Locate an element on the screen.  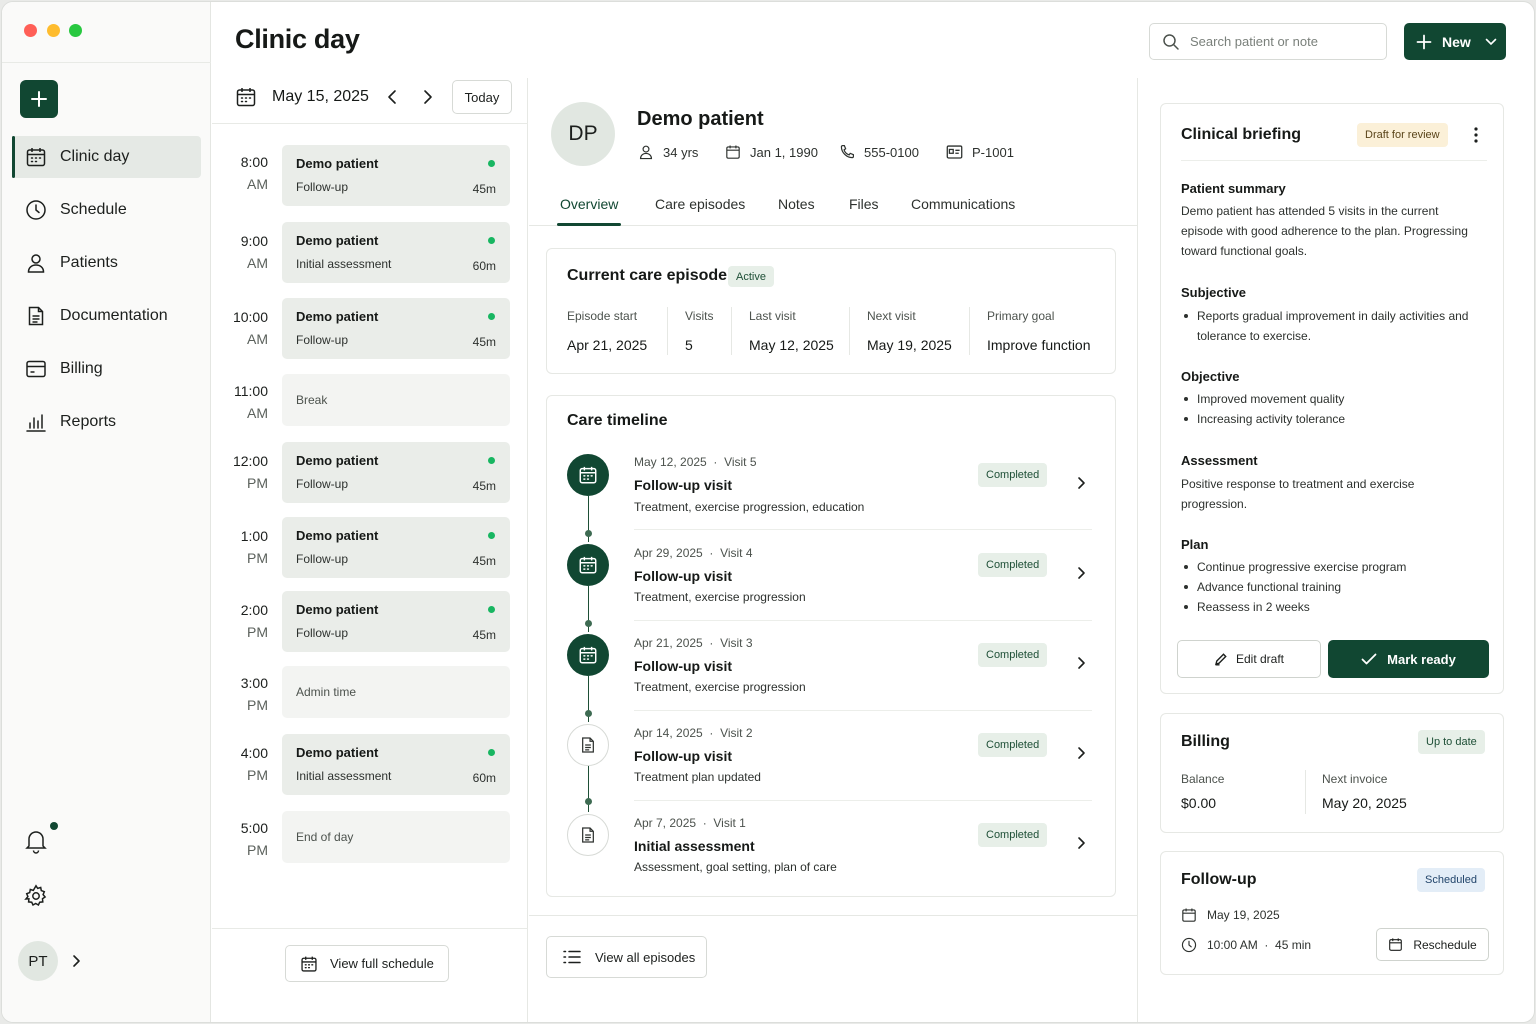
sidebar-item-schedule: Schedule is located at coordinates (106, 210).